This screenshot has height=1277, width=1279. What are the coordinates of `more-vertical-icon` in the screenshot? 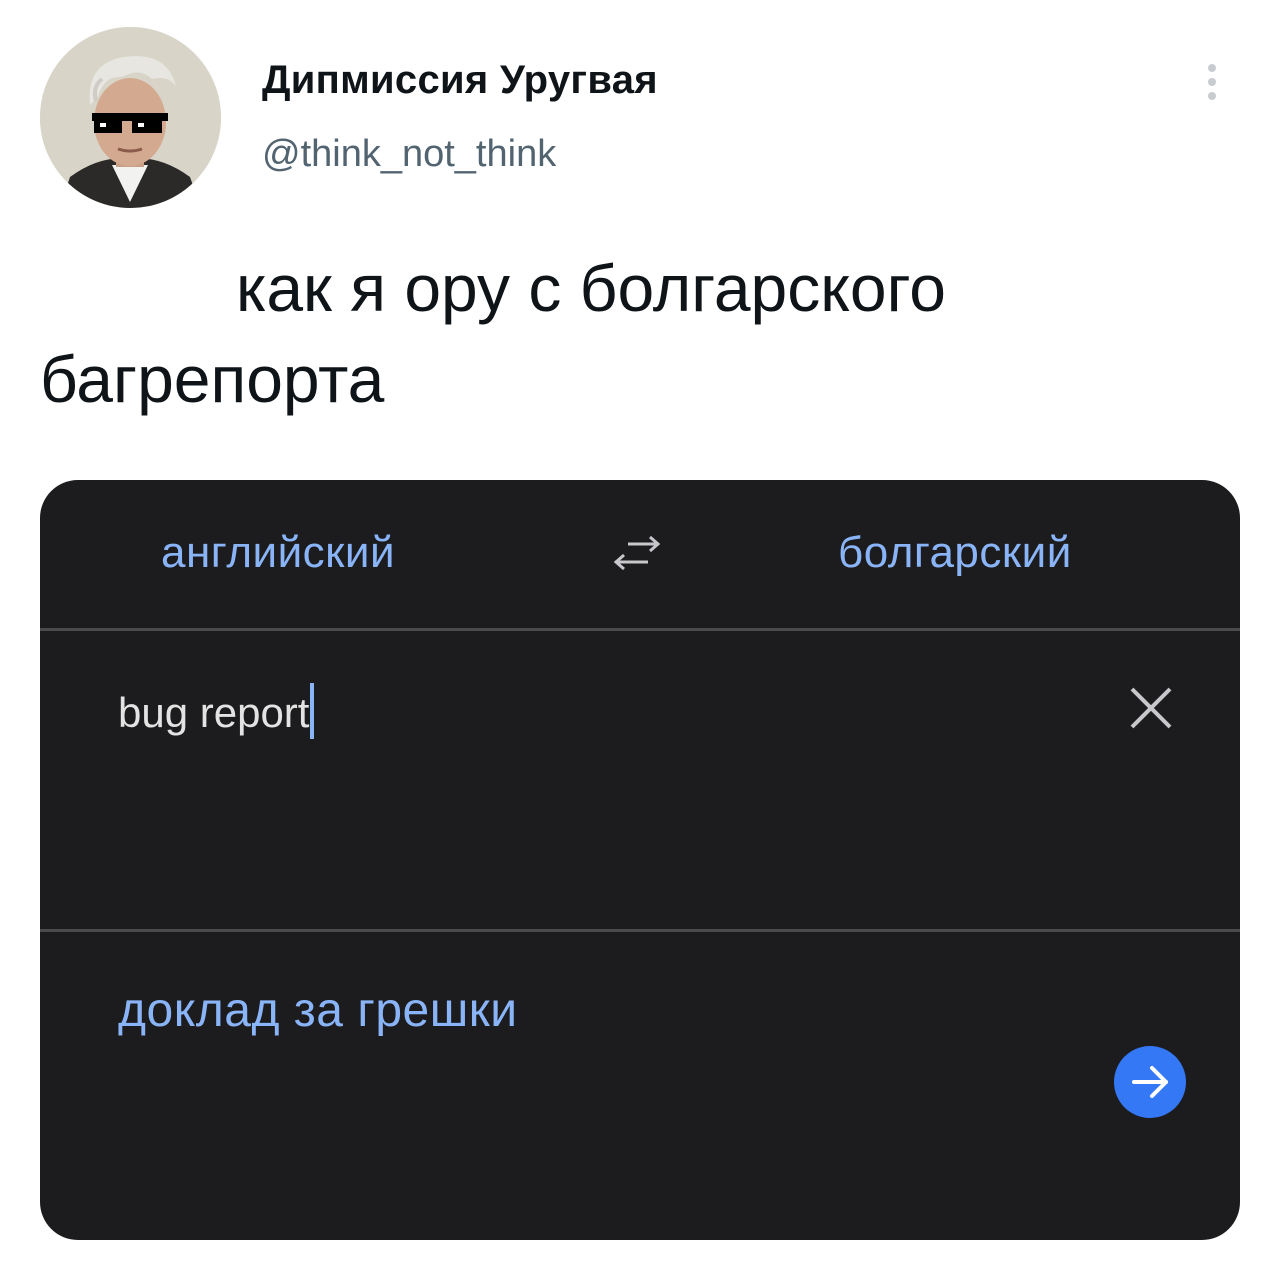 It's located at (1212, 82).